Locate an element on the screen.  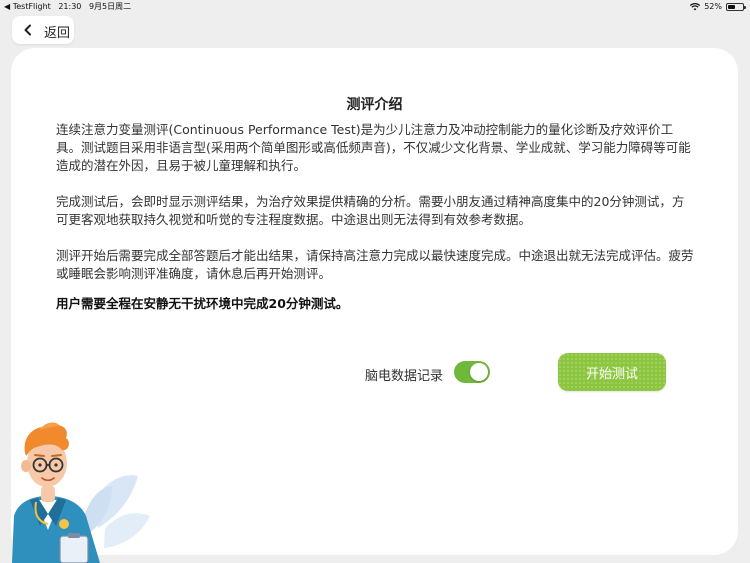
status-bar-right: 52% is located at coordinates (718, 7).